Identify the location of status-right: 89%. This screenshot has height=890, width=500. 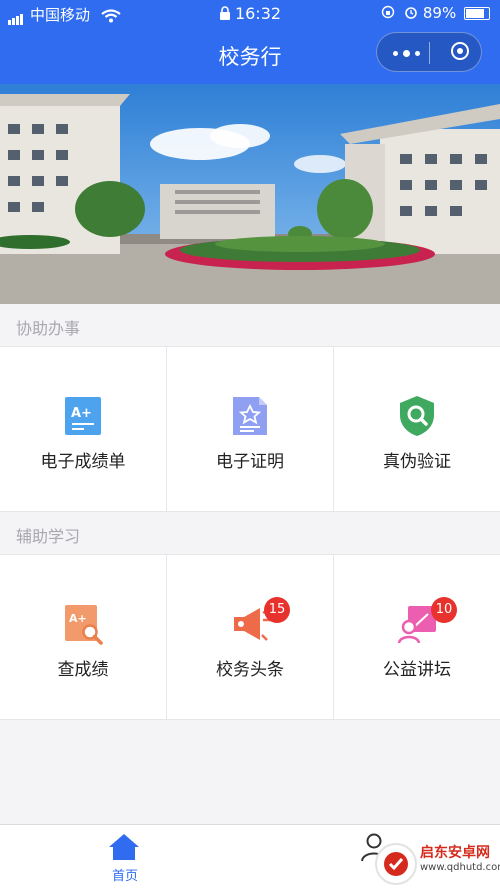
(435, 13).